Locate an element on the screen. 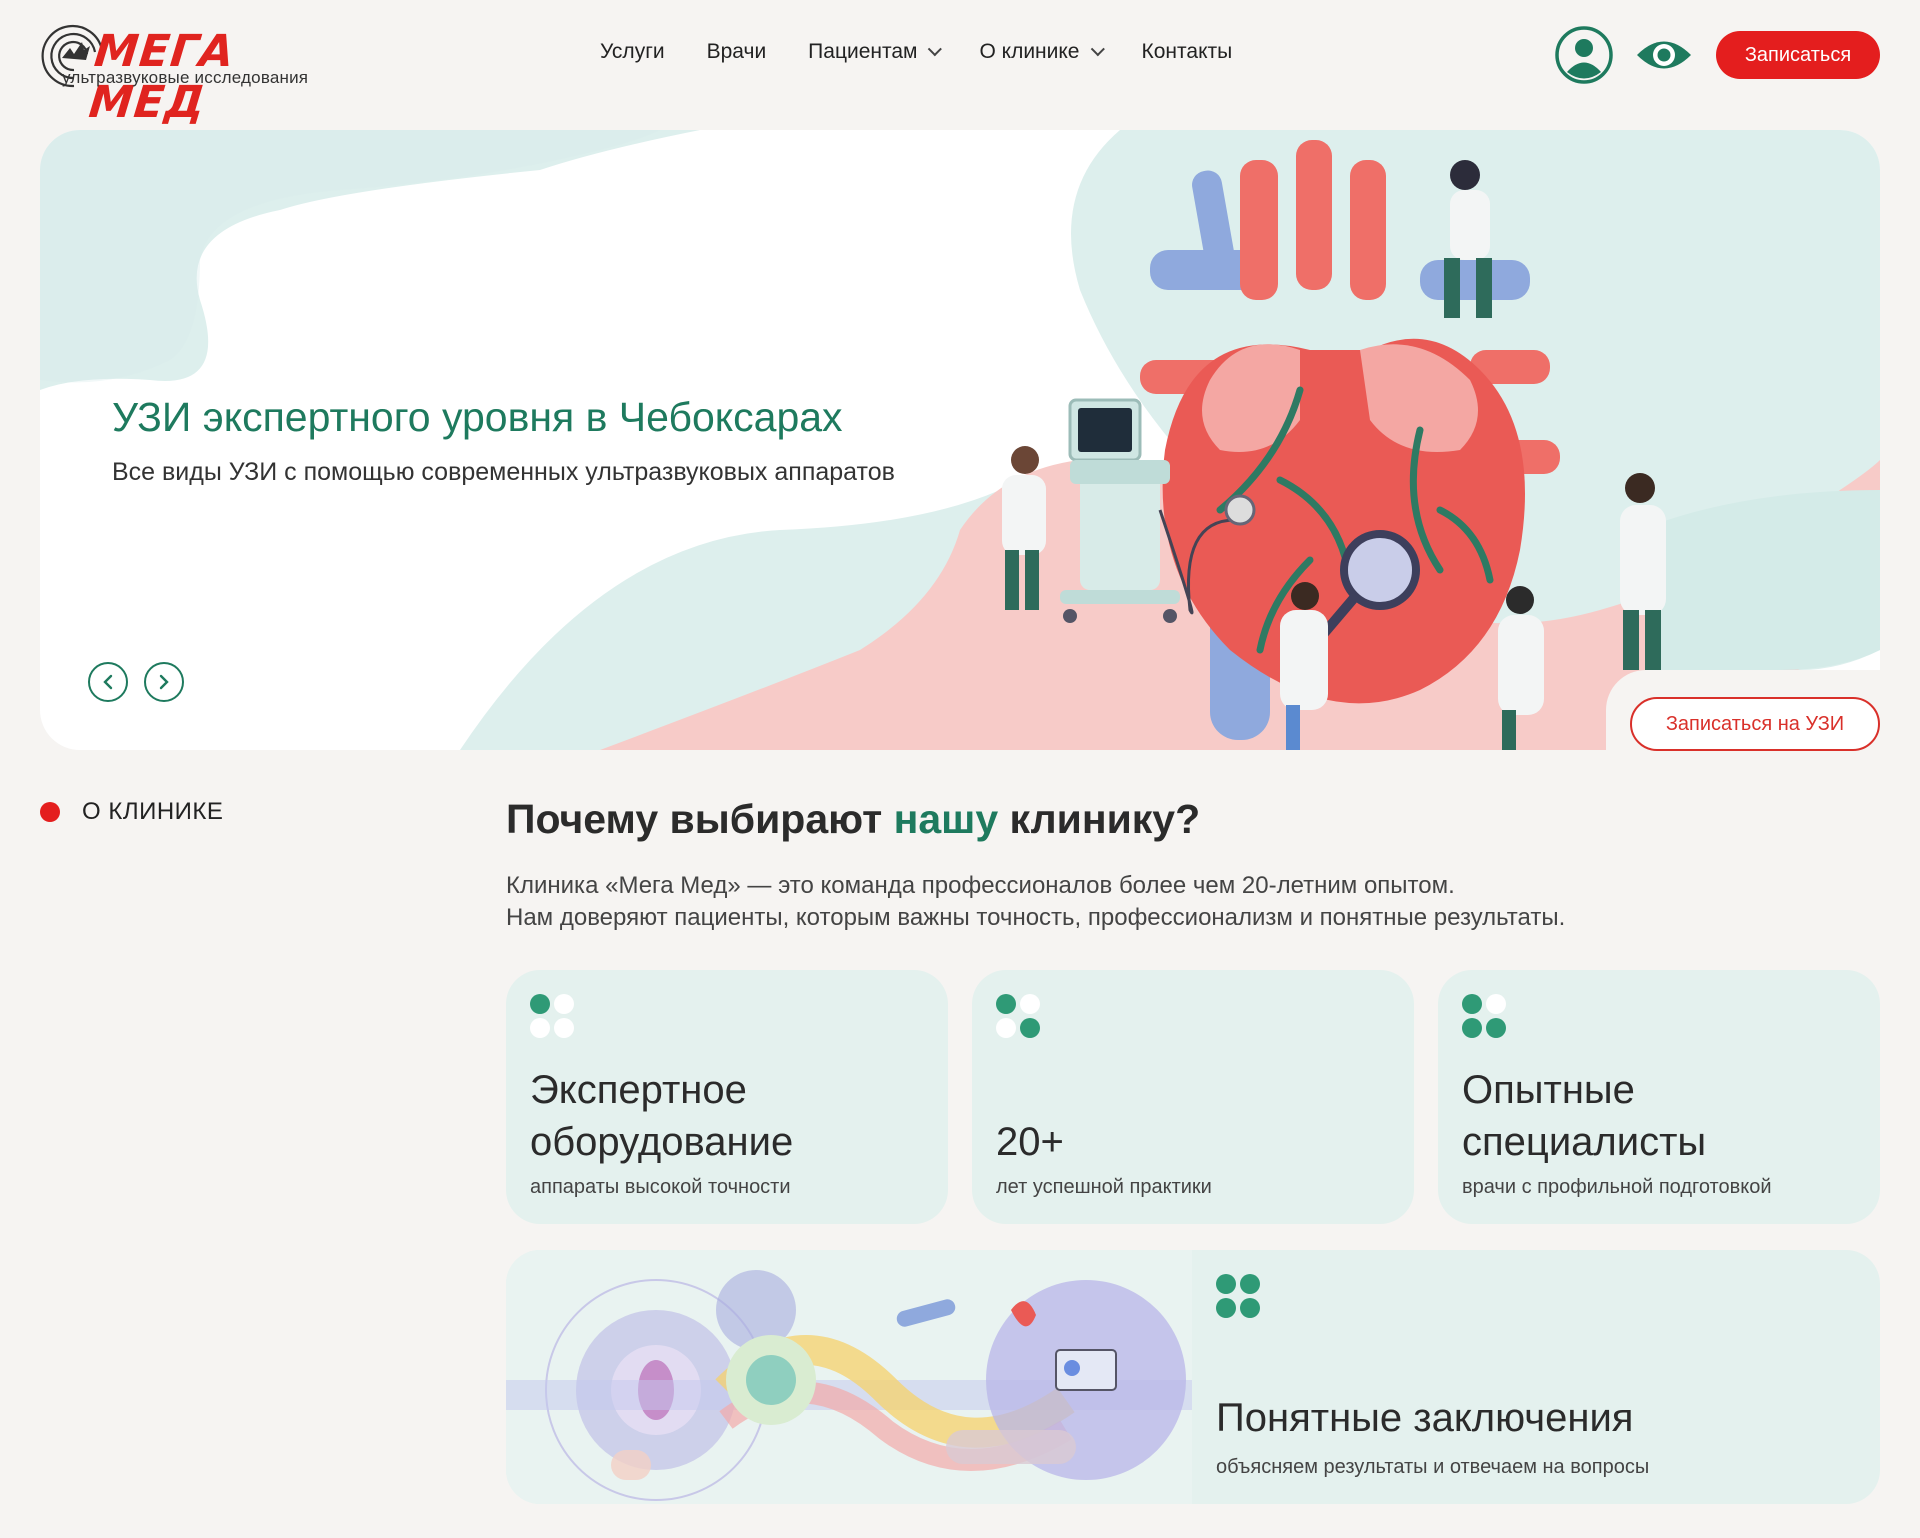 Image resolution: width=1920 pixels, height=1538 pixels. nav-label: Контакты is located at coordinates (1187, 51).